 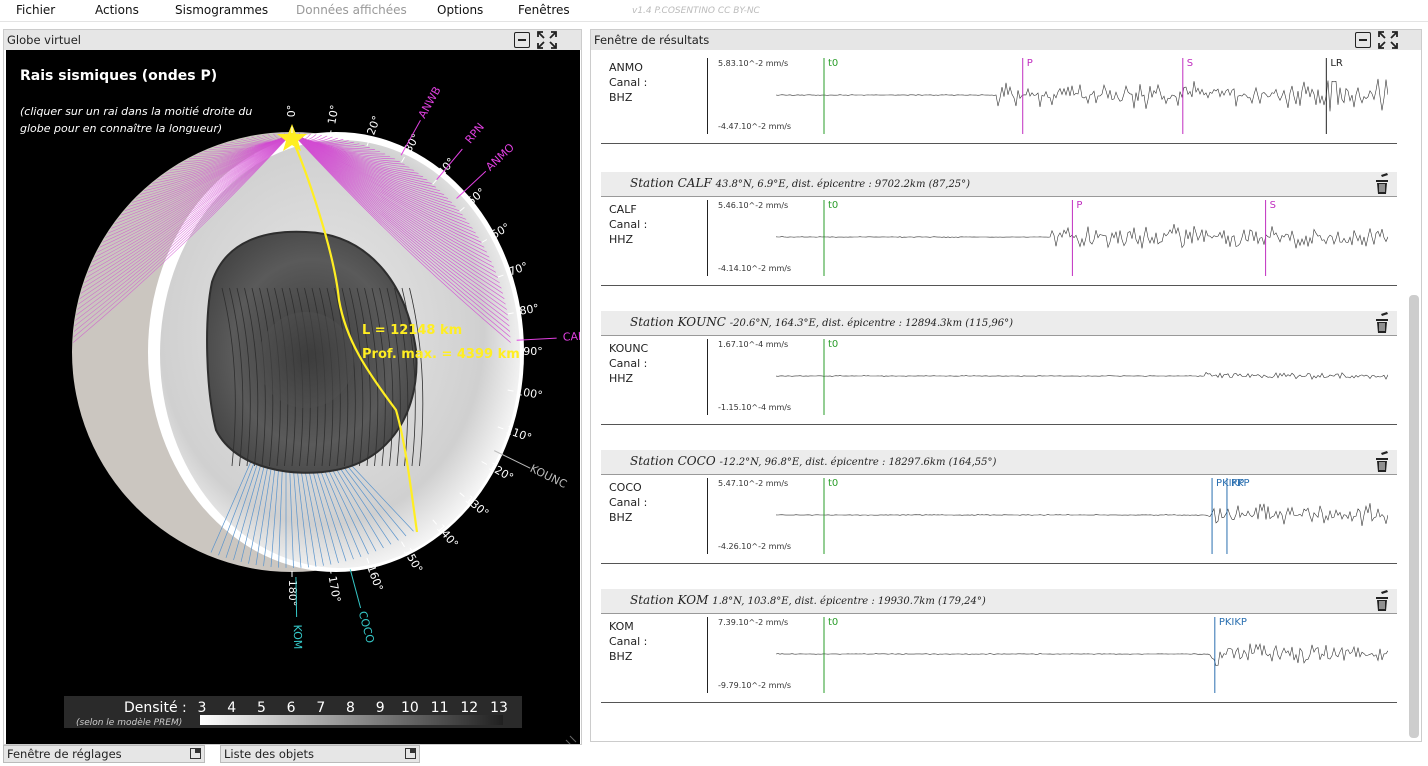 I want to click on channel-info: KOM Canal : BHZ, so click(x=628, y=641).